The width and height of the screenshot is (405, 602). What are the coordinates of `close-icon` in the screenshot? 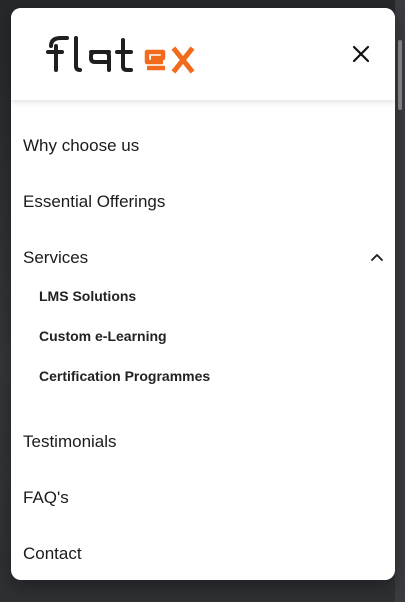 It's located at (361, 54).